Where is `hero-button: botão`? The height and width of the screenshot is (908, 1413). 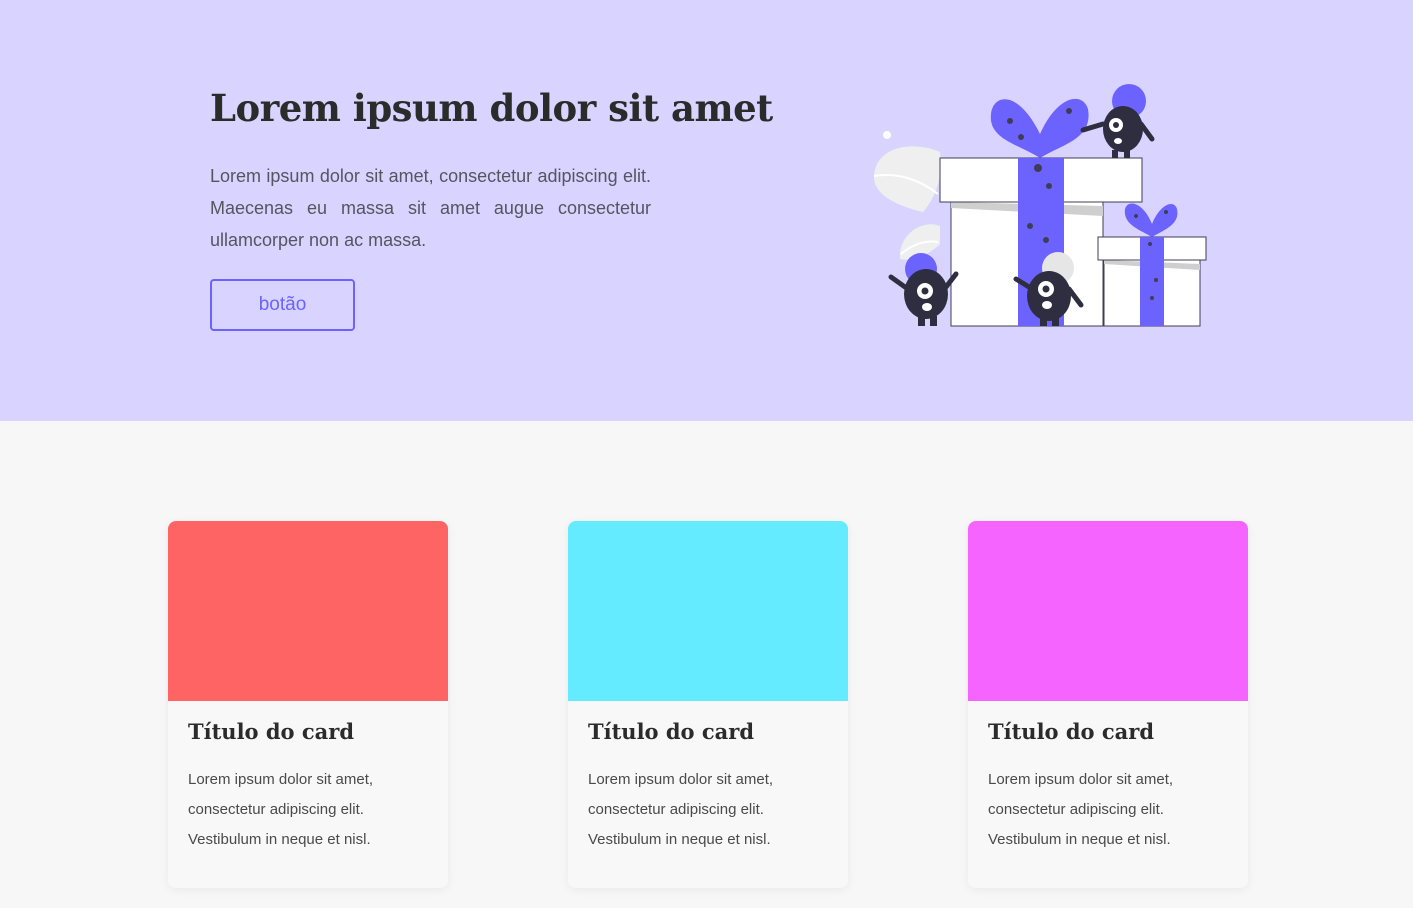 hero-button: botão is located at coordinates (282, 305).